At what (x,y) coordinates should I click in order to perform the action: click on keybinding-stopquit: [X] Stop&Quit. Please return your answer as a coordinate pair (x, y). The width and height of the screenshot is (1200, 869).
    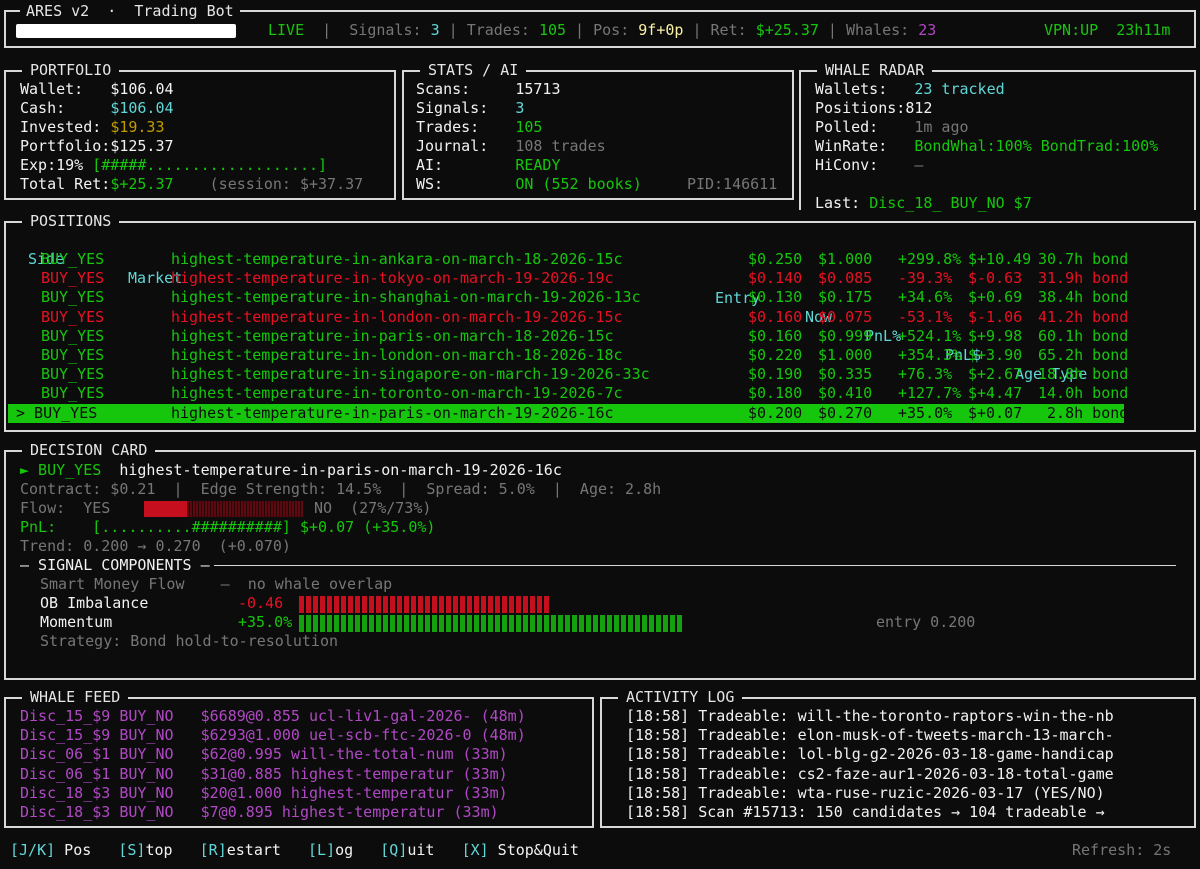
    Looking at the image, I should click on (520, 850).